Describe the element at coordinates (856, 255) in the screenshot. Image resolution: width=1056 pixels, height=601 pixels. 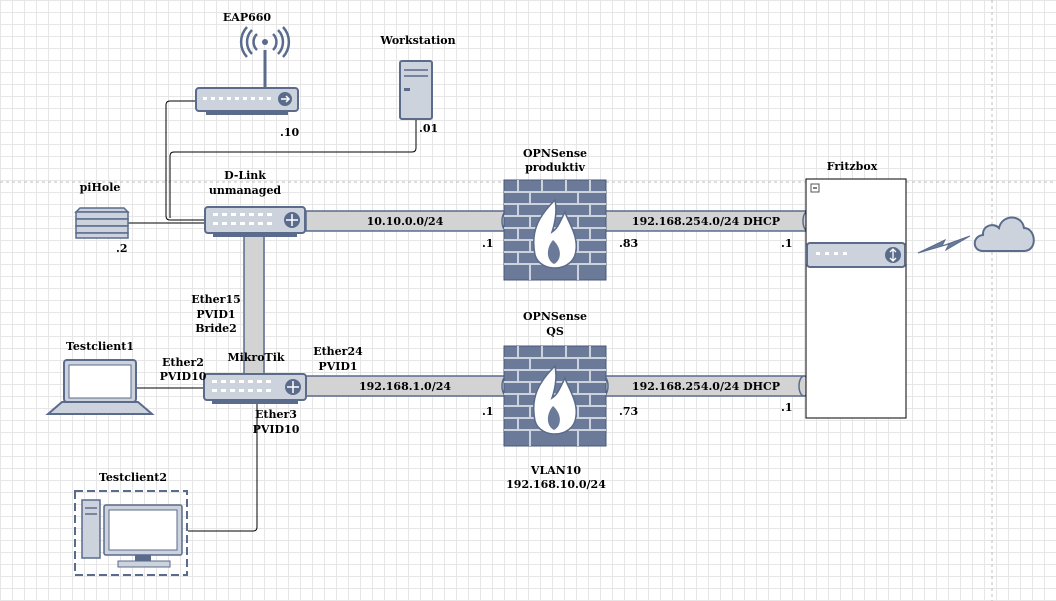
I see `fritzbox-router-icon` at that location.